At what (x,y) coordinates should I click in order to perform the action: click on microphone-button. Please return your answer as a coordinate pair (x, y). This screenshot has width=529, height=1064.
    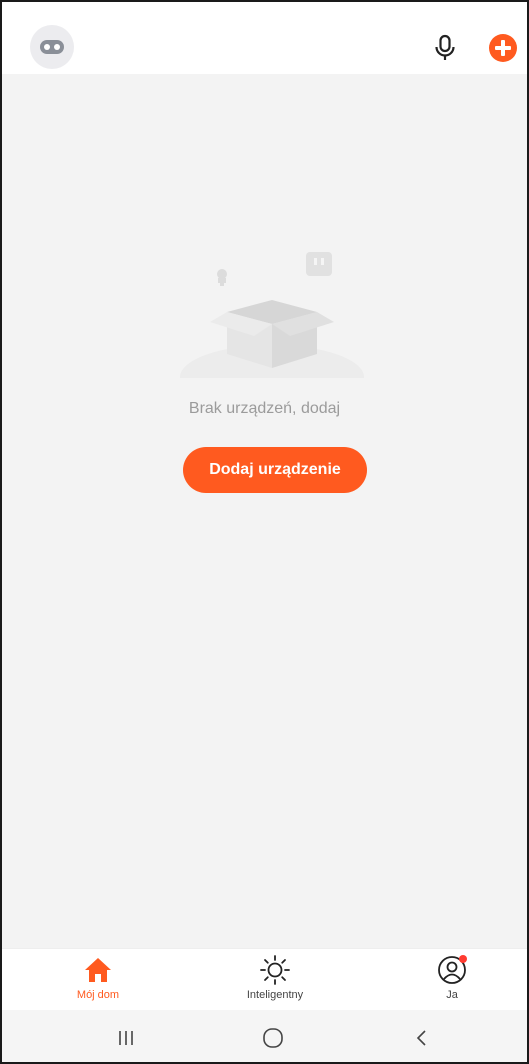
    Looking at the image, I should click on (445, 48).